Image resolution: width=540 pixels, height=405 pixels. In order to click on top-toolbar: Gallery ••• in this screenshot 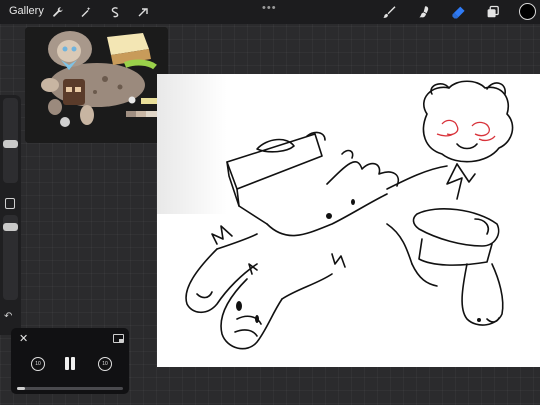, I will do `click(270, 12)`.